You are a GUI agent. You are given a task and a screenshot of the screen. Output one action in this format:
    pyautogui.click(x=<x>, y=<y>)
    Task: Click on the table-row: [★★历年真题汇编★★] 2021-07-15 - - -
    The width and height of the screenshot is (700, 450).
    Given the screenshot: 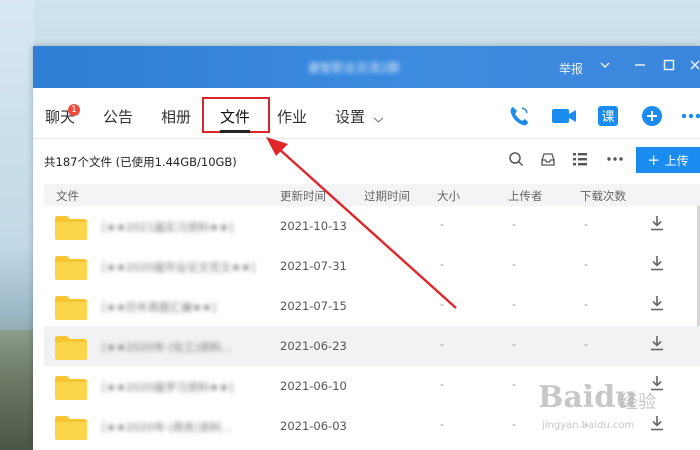 What is the action you would take?
    pyautogui.click(x=372, y=306)
    